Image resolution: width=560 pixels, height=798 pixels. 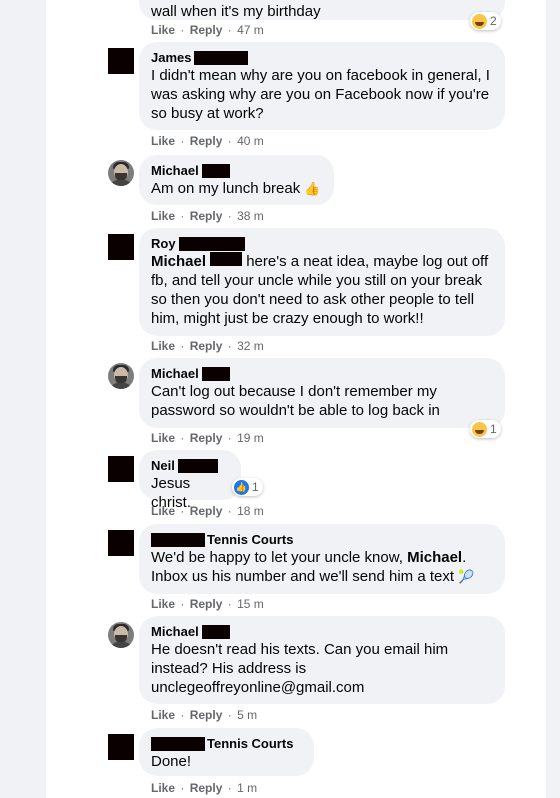 I want to click on timestamp: 38 m, so click(x=250, y=216).